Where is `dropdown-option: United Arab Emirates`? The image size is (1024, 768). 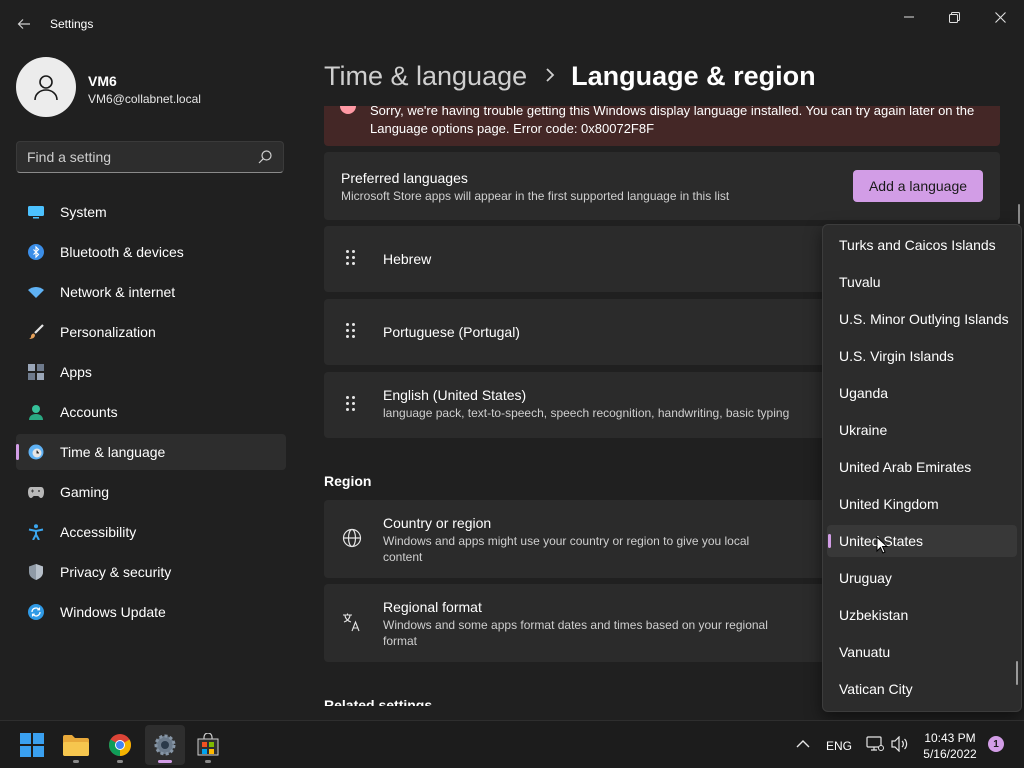
dropdown-option: United Arab Emirates is located at coordinates (922, 467).